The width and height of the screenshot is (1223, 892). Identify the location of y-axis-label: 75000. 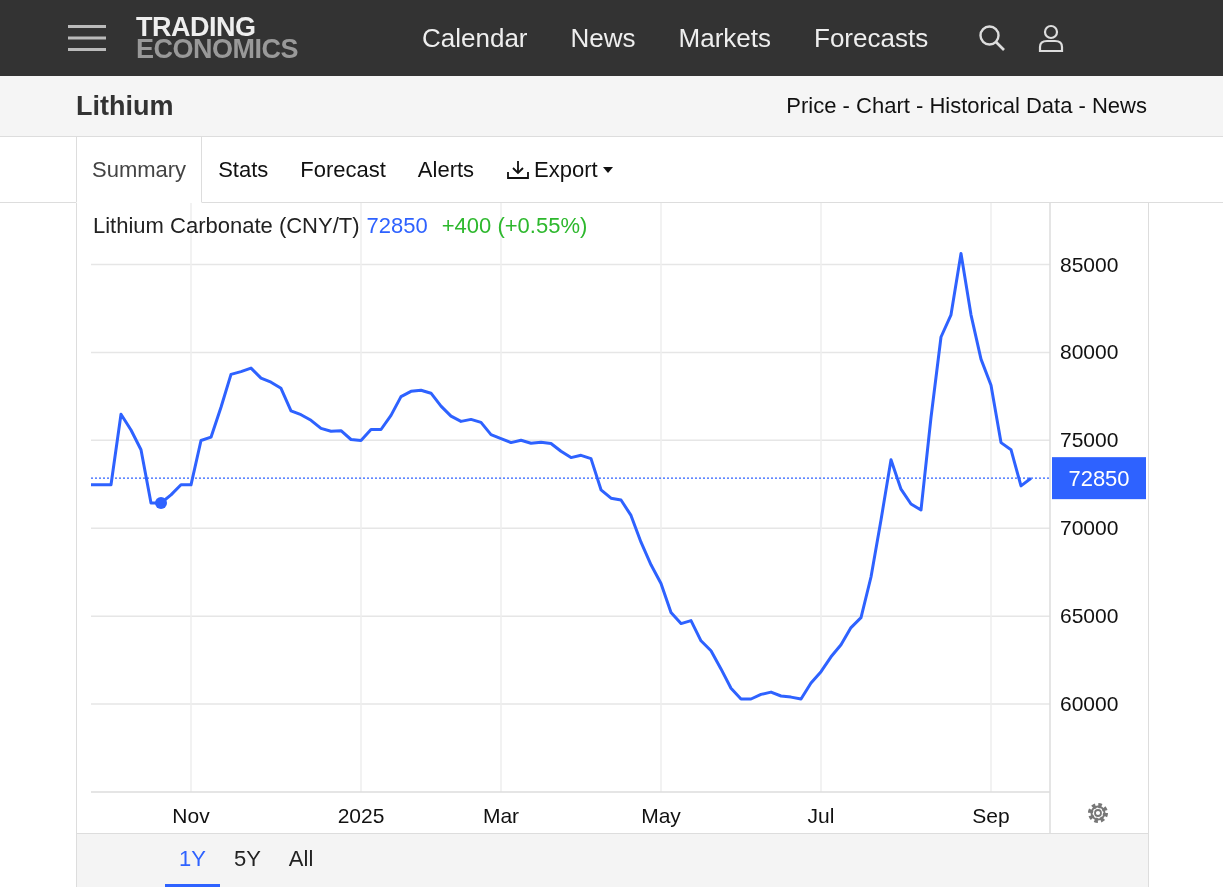
(1089, 440).